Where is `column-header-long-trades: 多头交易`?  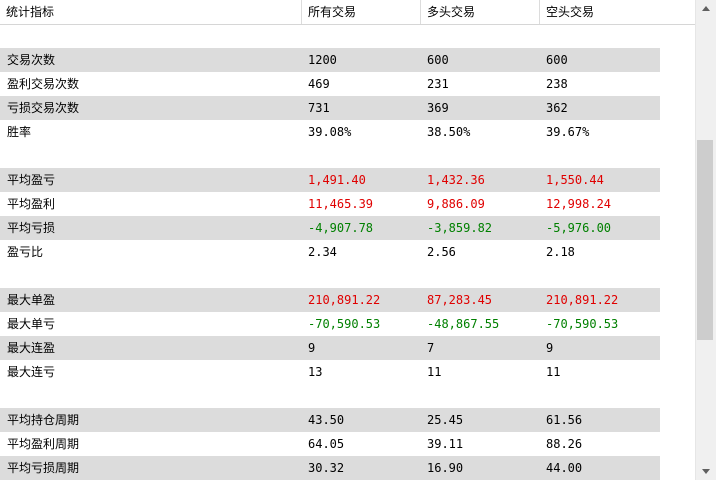 column-header-long-trades: 多头交易 is located at coordinates (480, 12).